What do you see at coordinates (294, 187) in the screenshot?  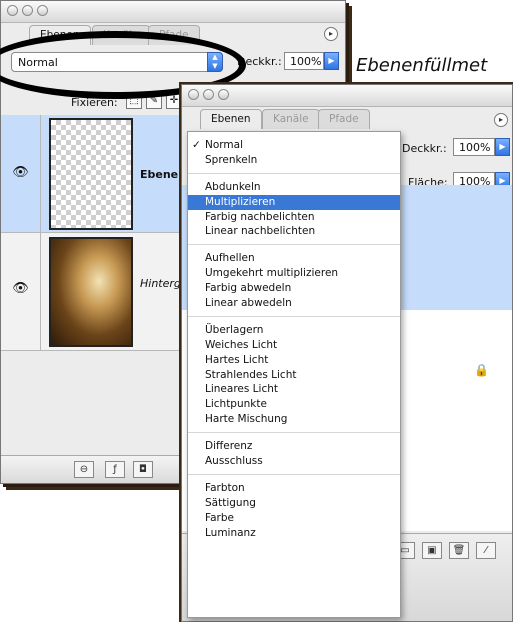 I see `menu-item-abdunkeln: Abdunkeln` at bounding box center [294, 187].